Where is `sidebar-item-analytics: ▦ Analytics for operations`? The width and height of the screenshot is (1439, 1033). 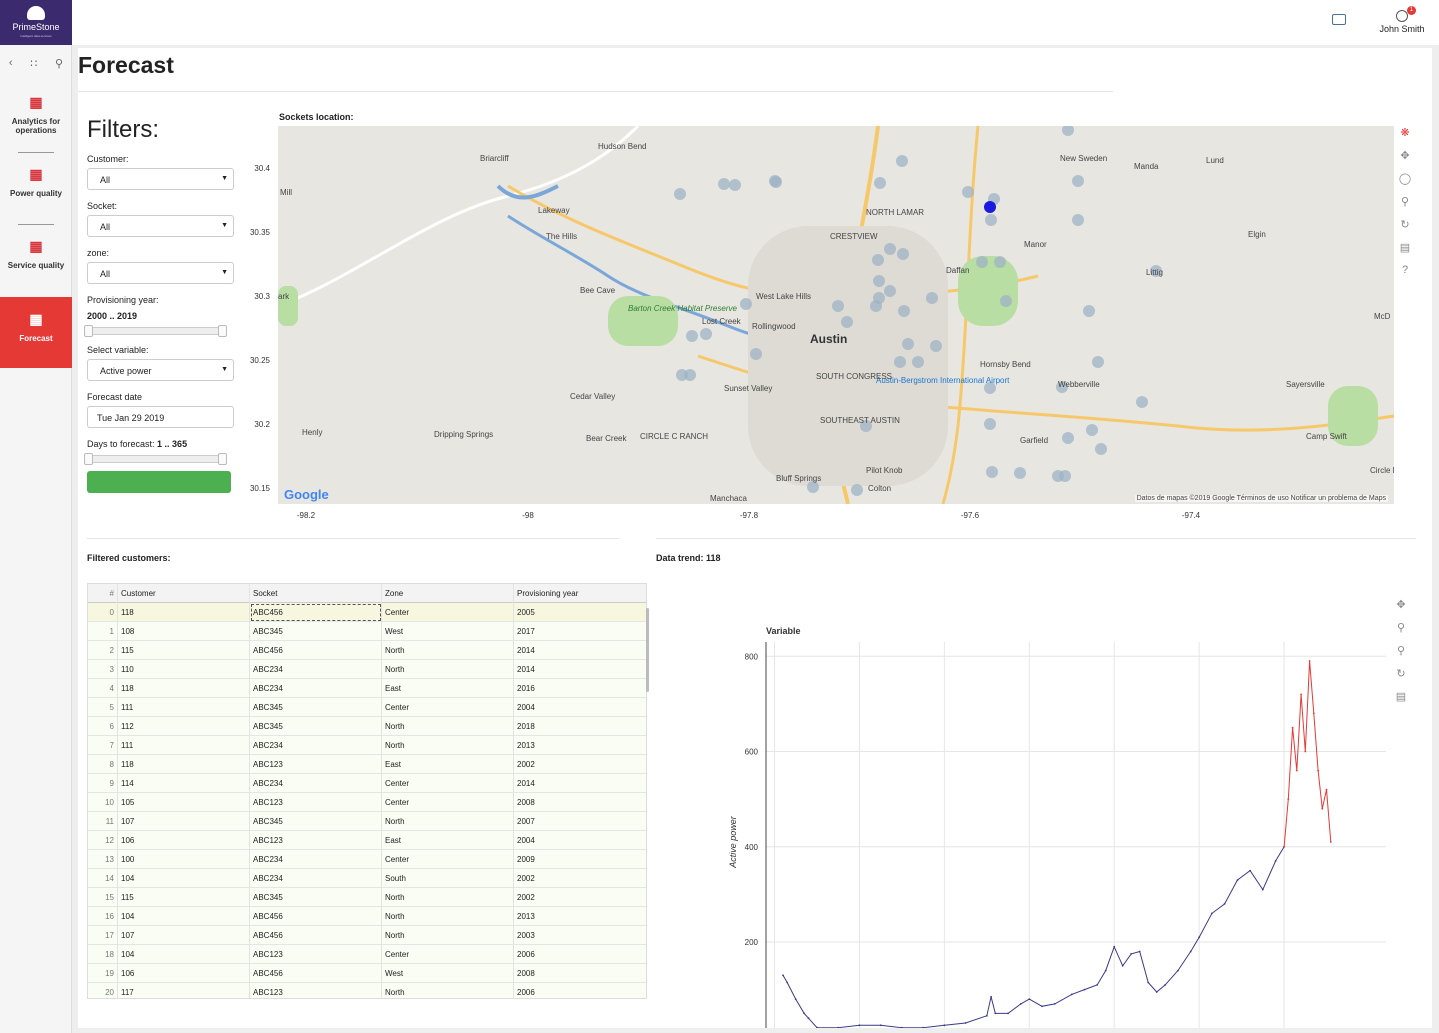 sidebar-item-analytics: ▦ Analytics for operations is located at coordinates (36, 131).